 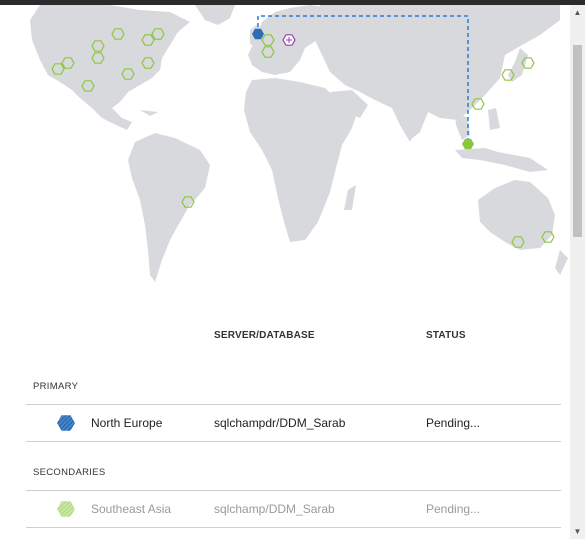 What do you see at coordinates (274, 509) in the screenshot?
I see `server-database-name: sqlchamp/DDM_Sarab` at bounding box center [274, 509].